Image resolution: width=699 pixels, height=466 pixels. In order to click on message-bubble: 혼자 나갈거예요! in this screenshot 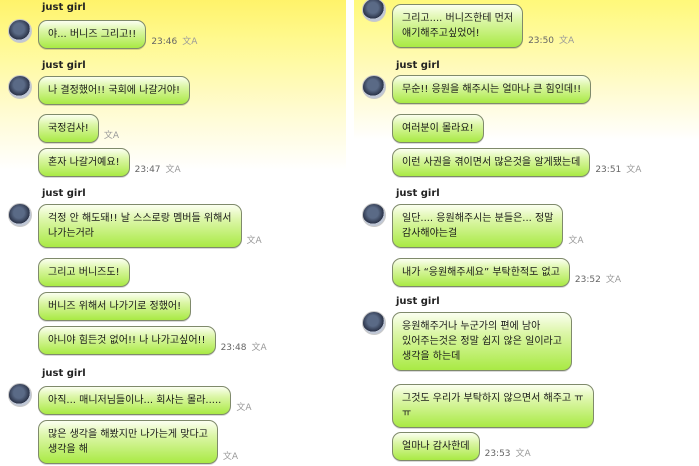, I will do `click(84, 162)`.